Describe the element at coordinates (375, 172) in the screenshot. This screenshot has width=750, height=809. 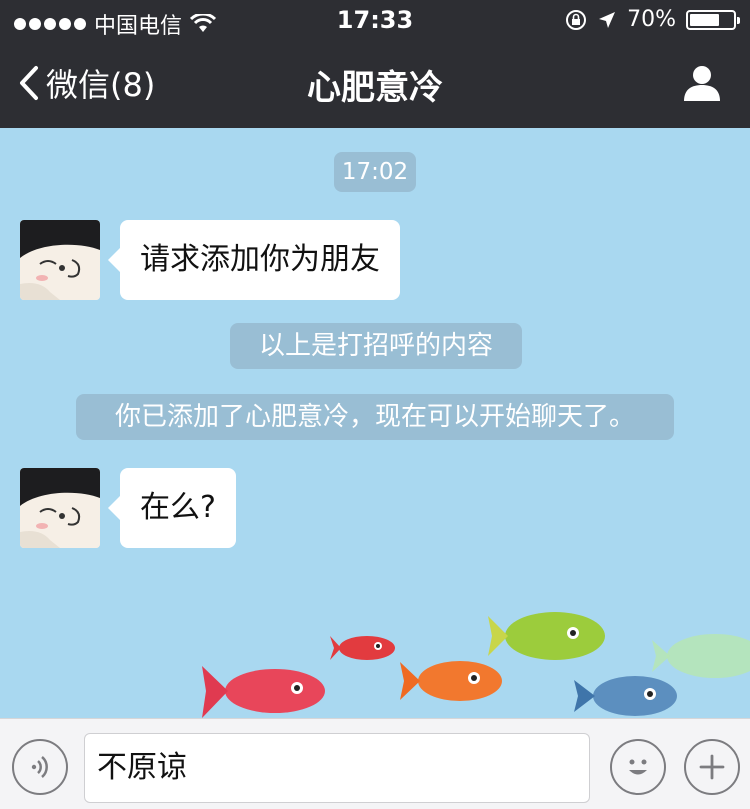
I see `timestamp-badge: 17:02` at that location.